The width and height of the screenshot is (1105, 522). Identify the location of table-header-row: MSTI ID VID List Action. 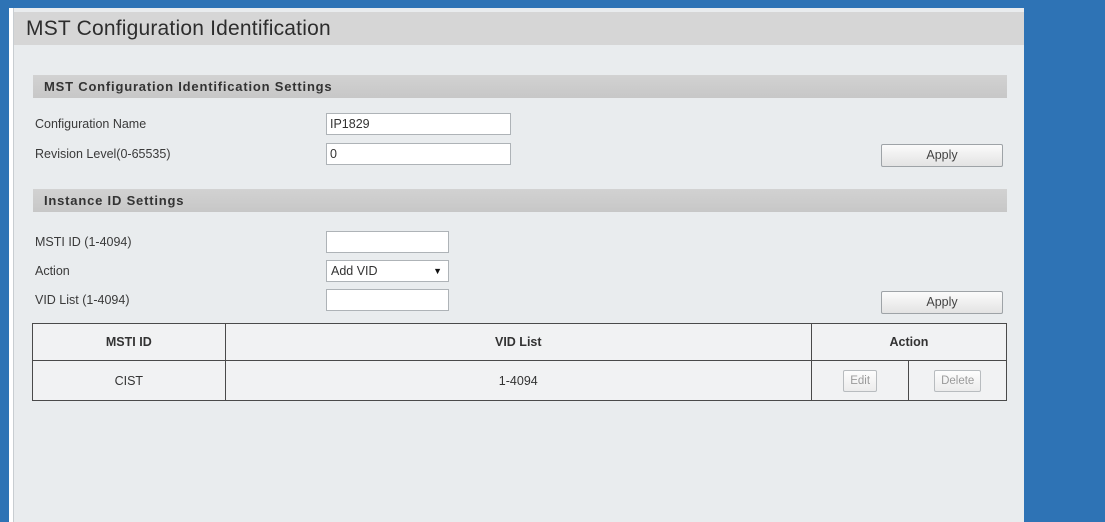
(520, 342).